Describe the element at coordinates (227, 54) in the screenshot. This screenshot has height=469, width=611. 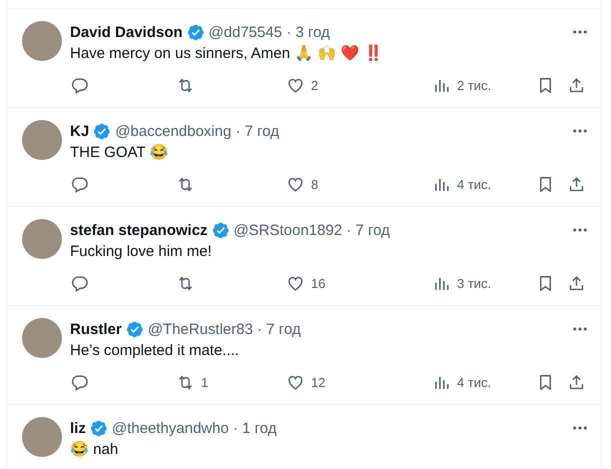
I see `reply-text: Have mercy on us sinners, Amen 🙏 🙌 ❤ ‼` at that location.